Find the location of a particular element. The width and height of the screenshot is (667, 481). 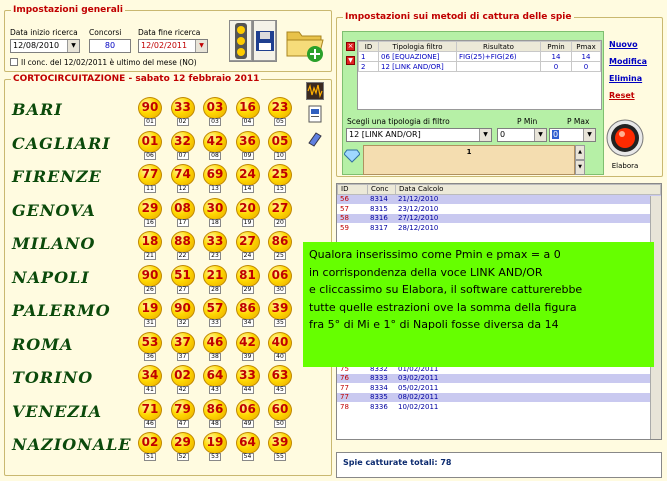

move-filter-icon: ▼ is located at coordinates (350, 60).